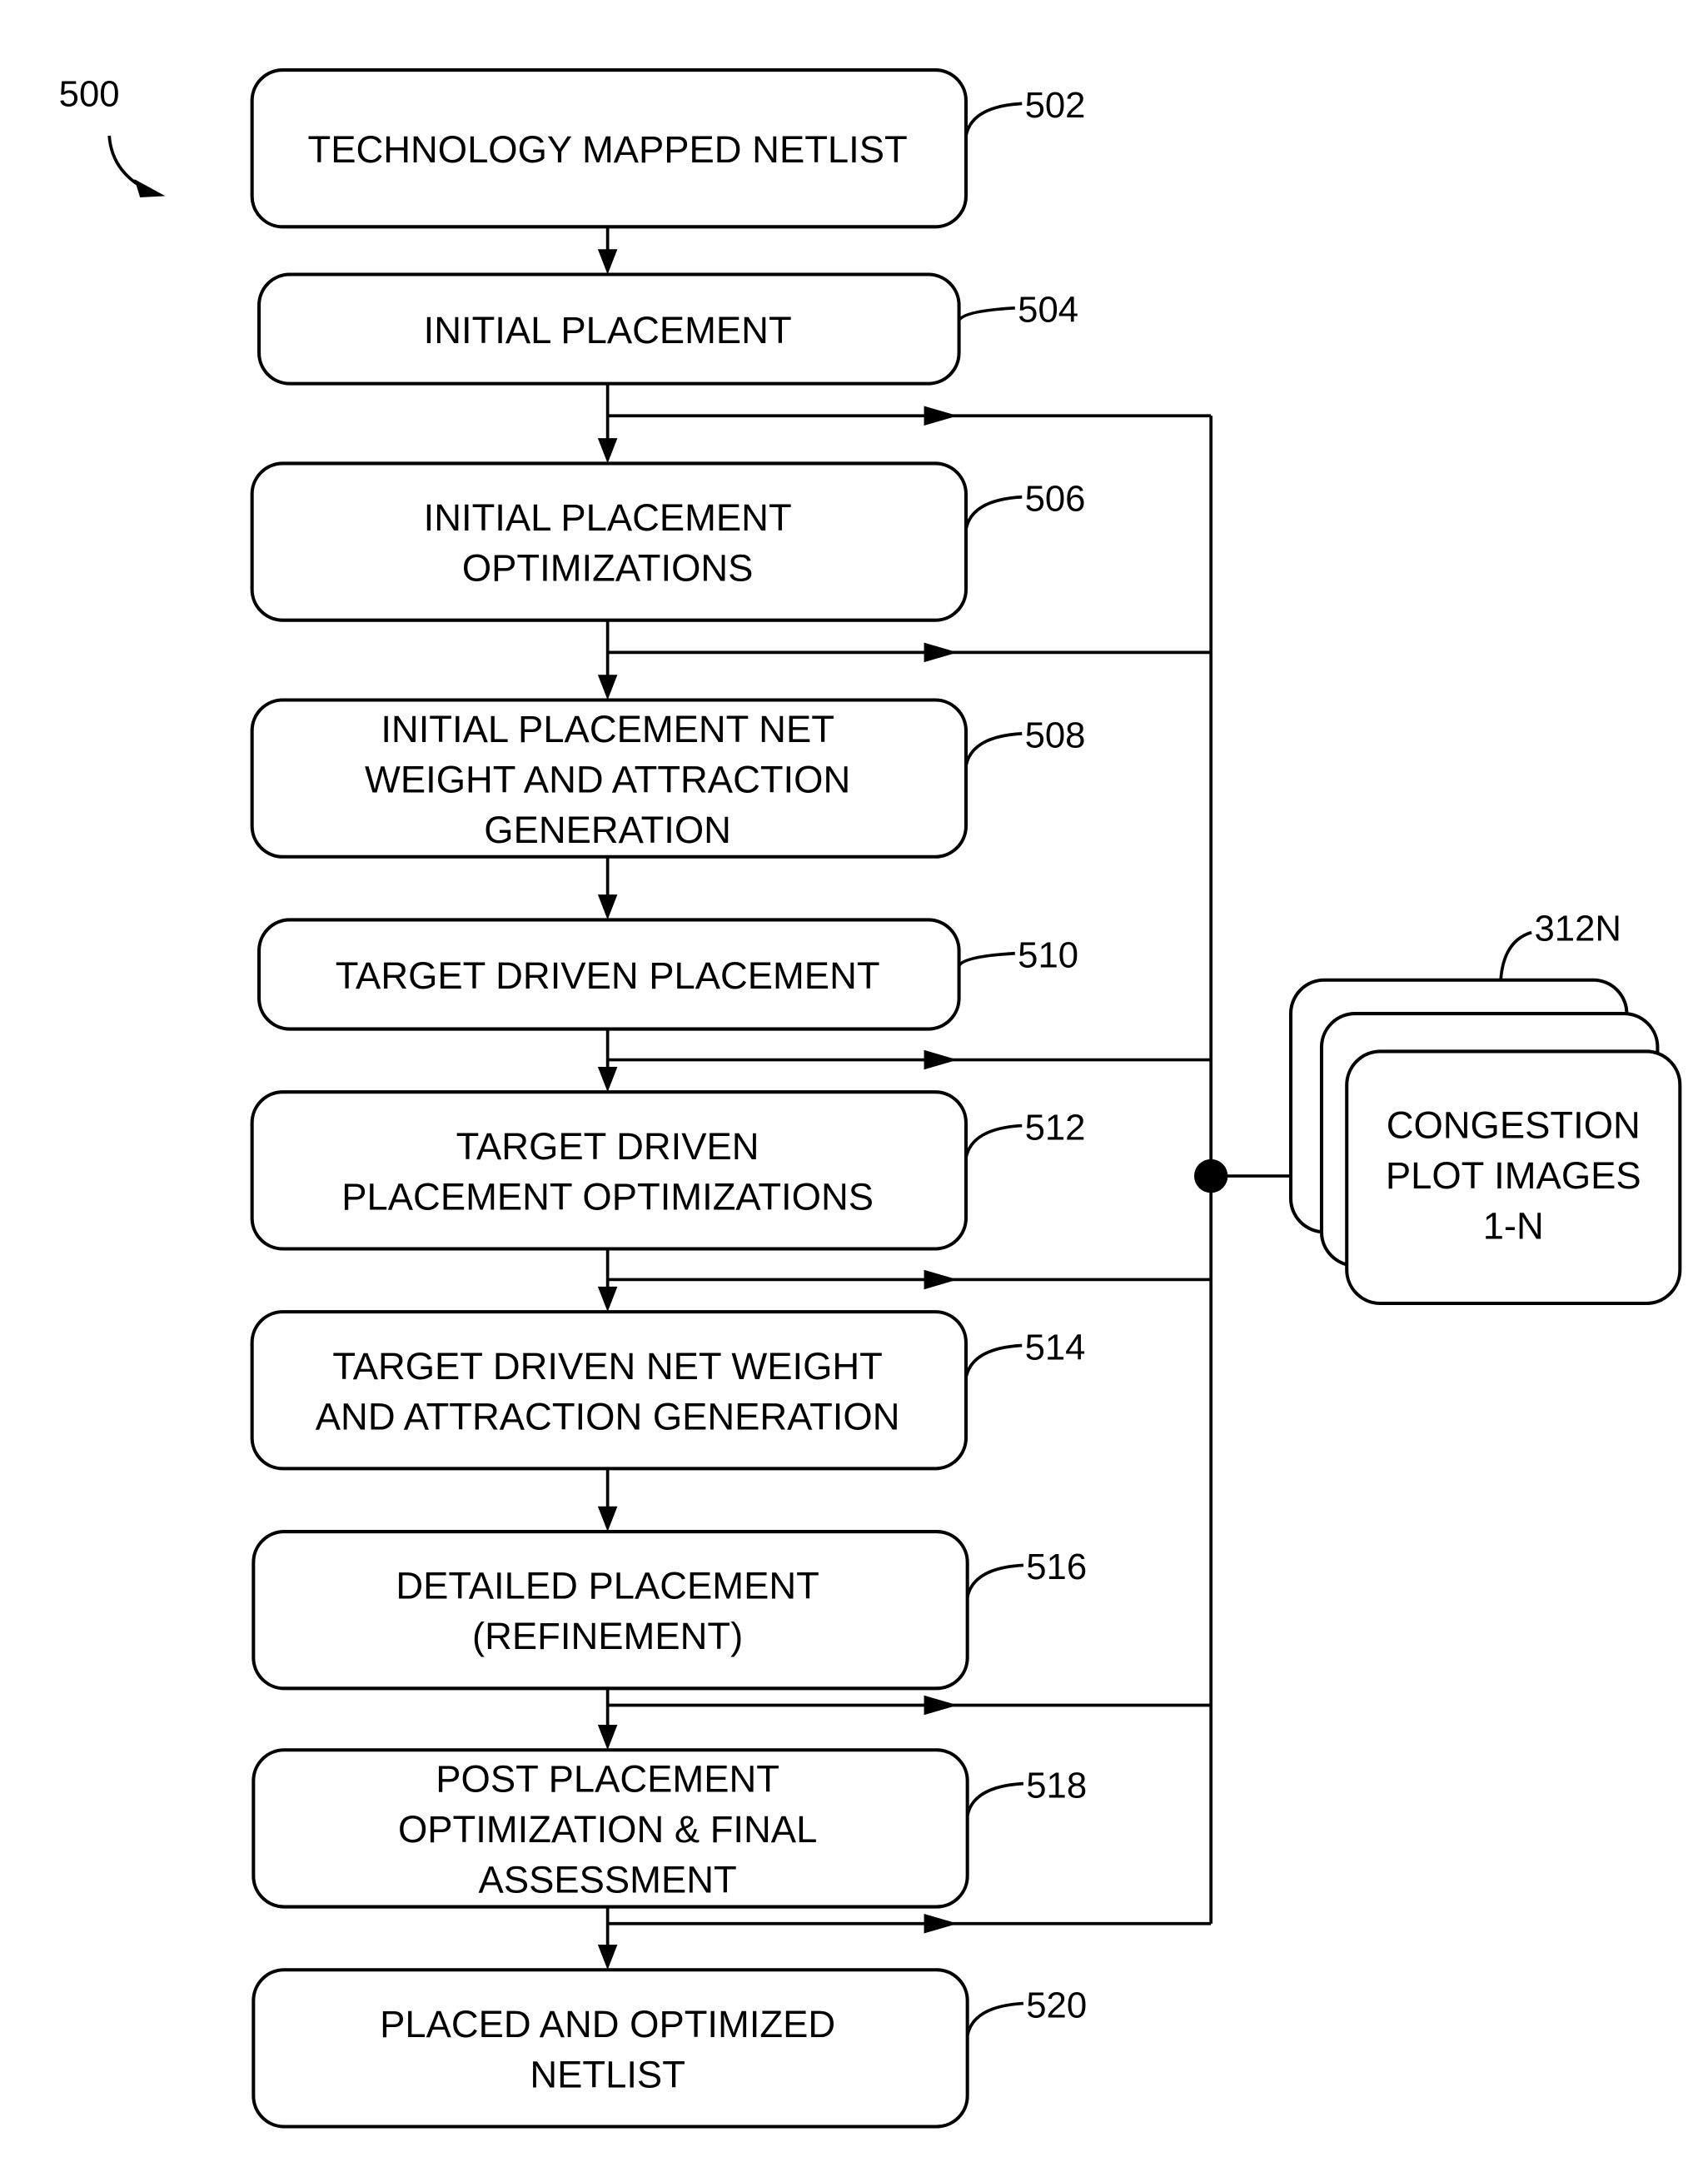 This screenshot has width=1708, height=2177. What do you see at coordinates (607, 1636) in the screenshot?
I see `step-label-line: (REFINEMENT)` at bounding box center [607, 1636].